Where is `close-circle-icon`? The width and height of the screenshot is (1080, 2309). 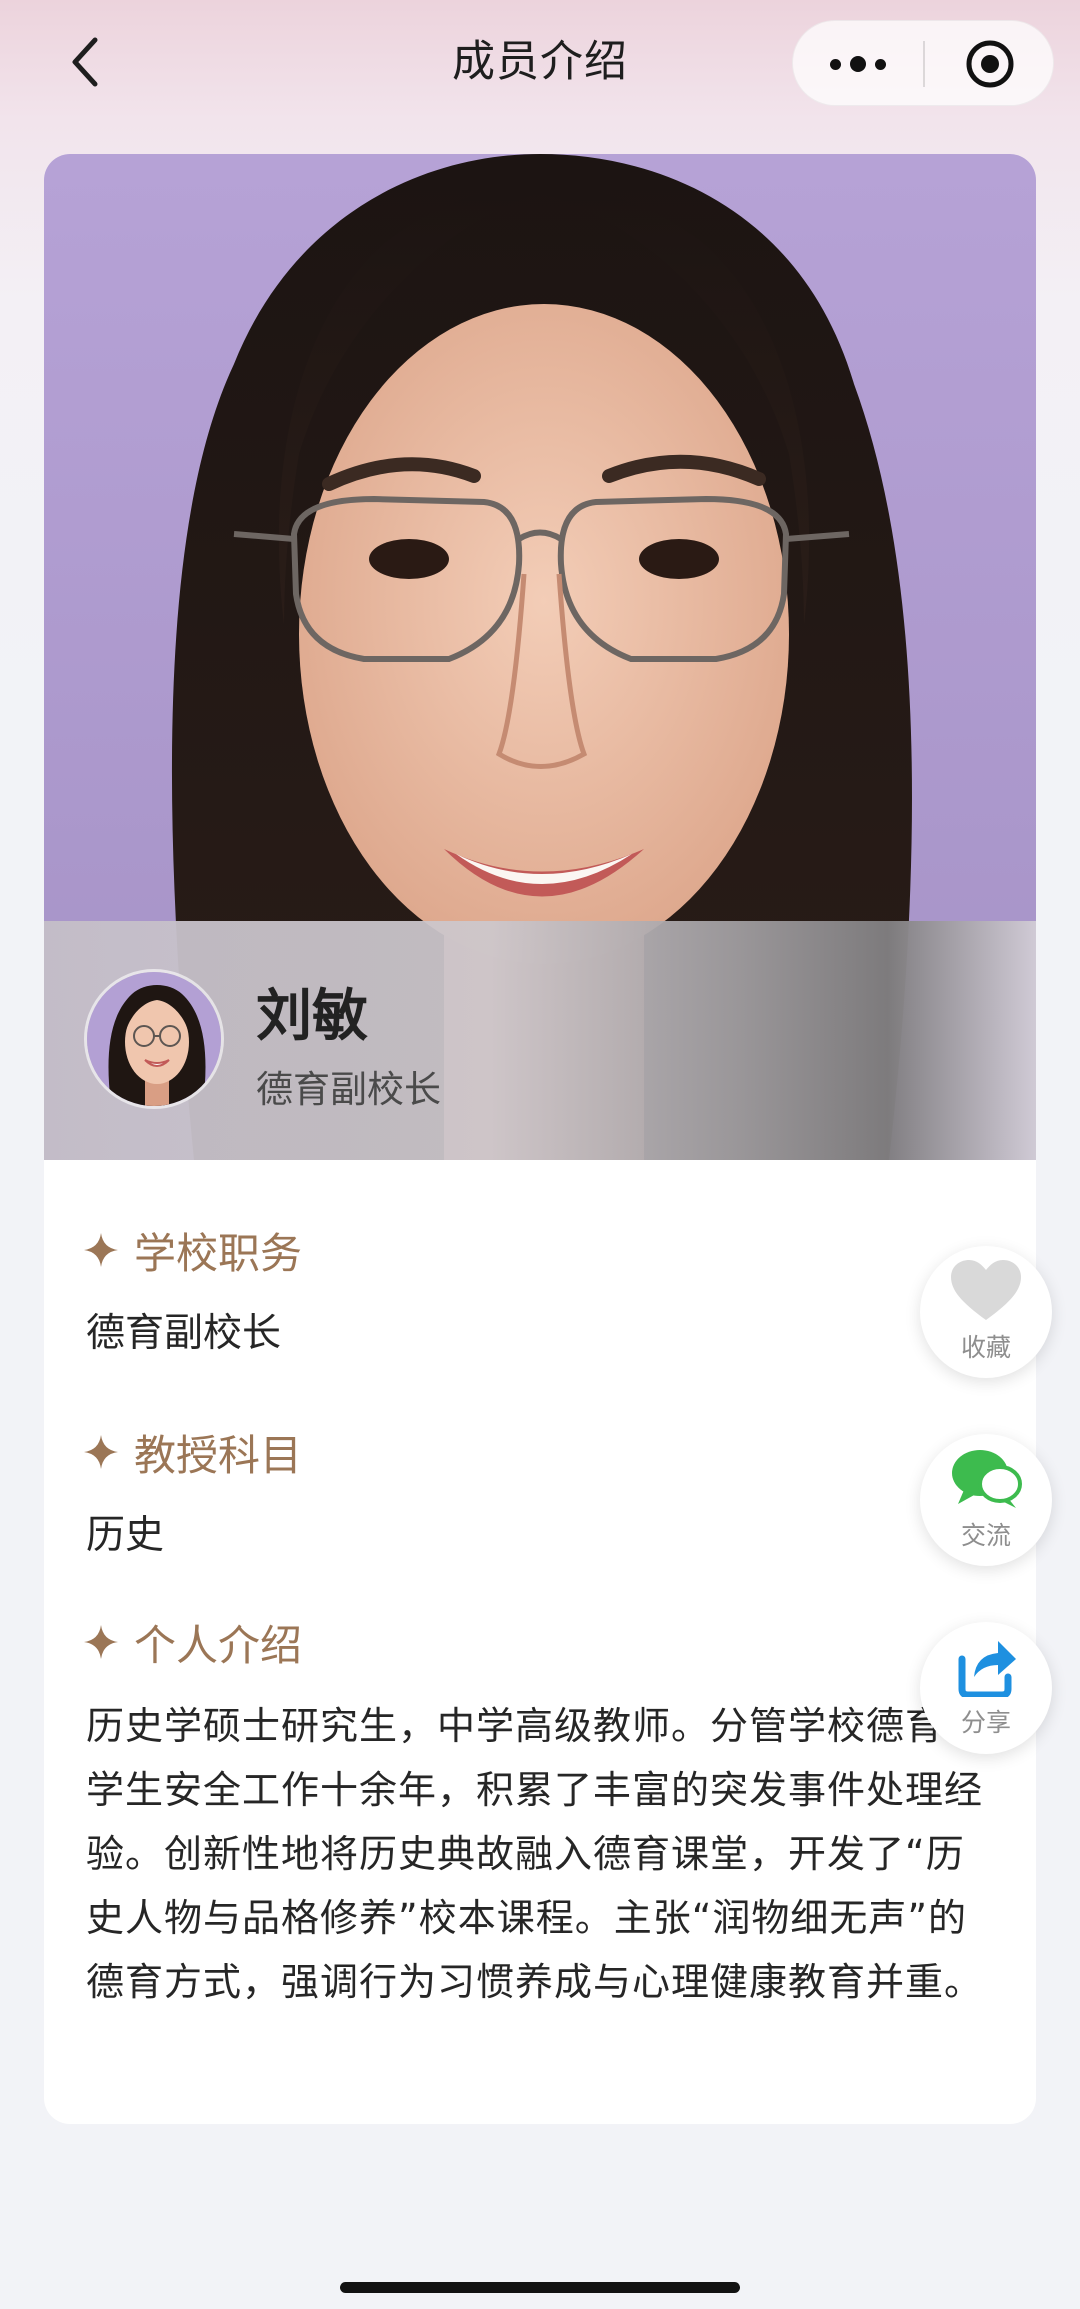
close-circle-icon is located at coordinates (990, 64).